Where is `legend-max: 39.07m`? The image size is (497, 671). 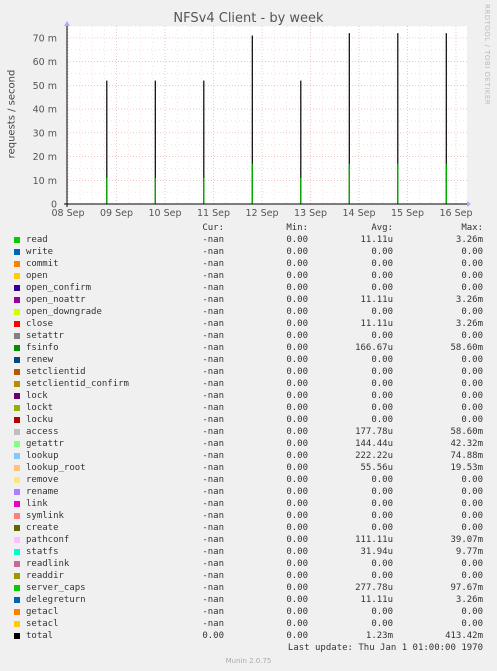
legend-max: 39.07m is located at coordinates (466, 540).